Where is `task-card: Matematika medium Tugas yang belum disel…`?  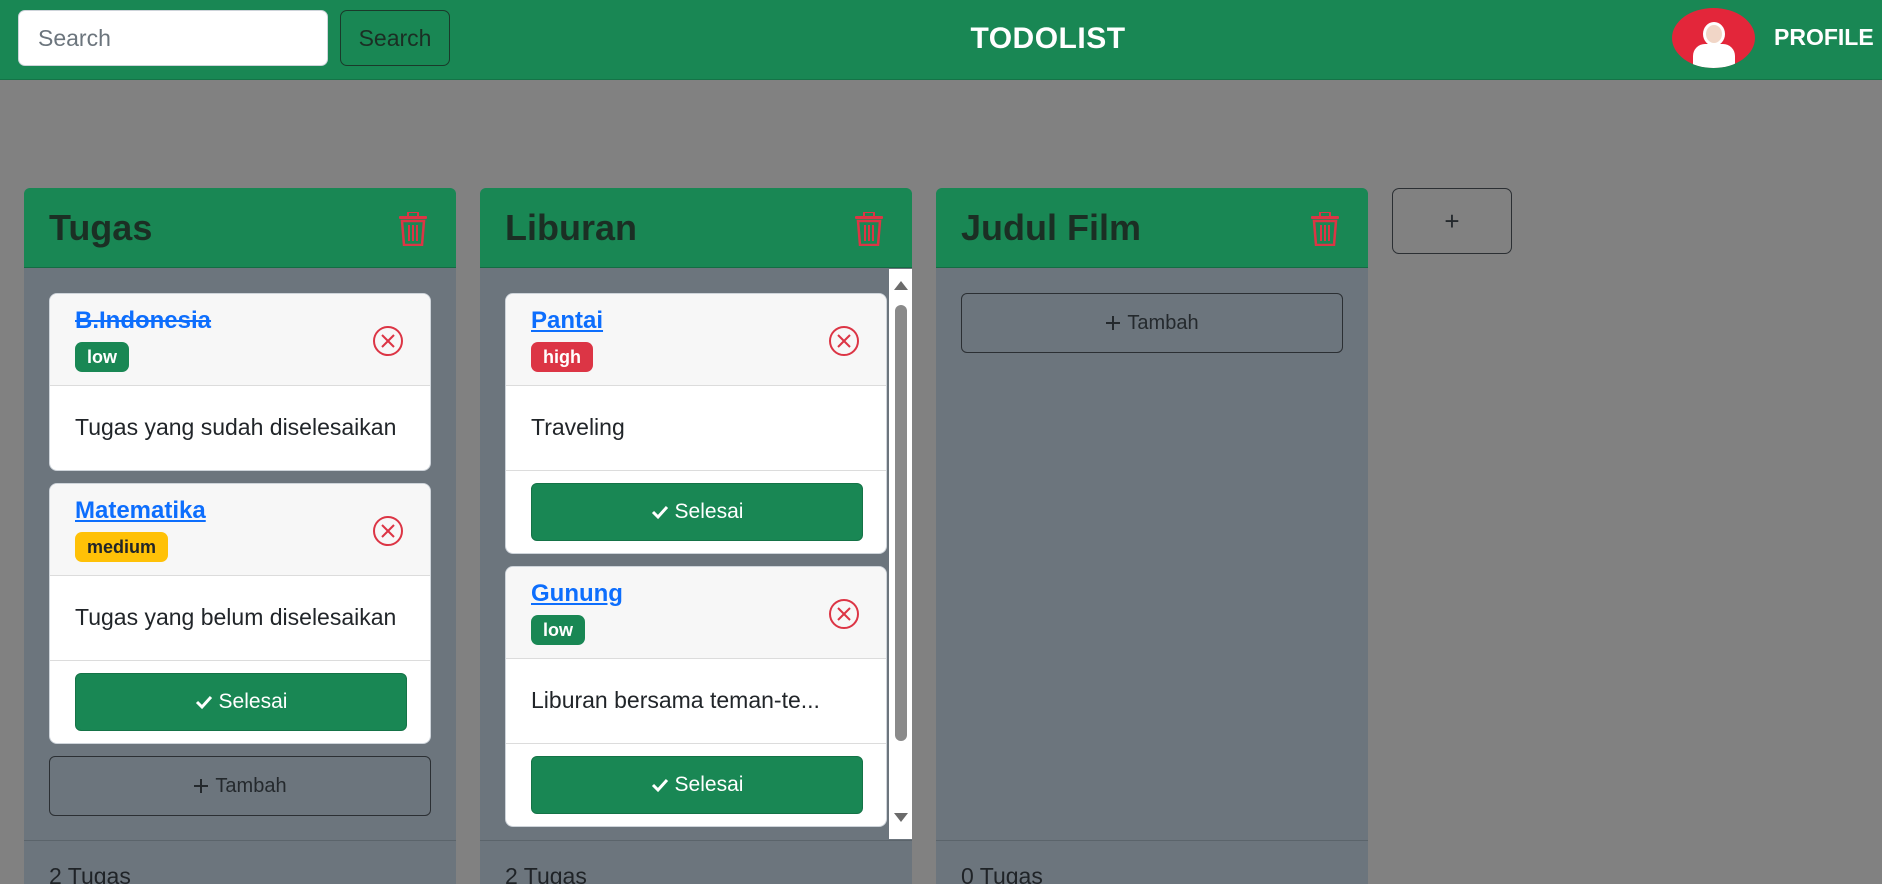
task-card: Matematika medium Tugas yang belum disel… is located at coordinates (240, 613).